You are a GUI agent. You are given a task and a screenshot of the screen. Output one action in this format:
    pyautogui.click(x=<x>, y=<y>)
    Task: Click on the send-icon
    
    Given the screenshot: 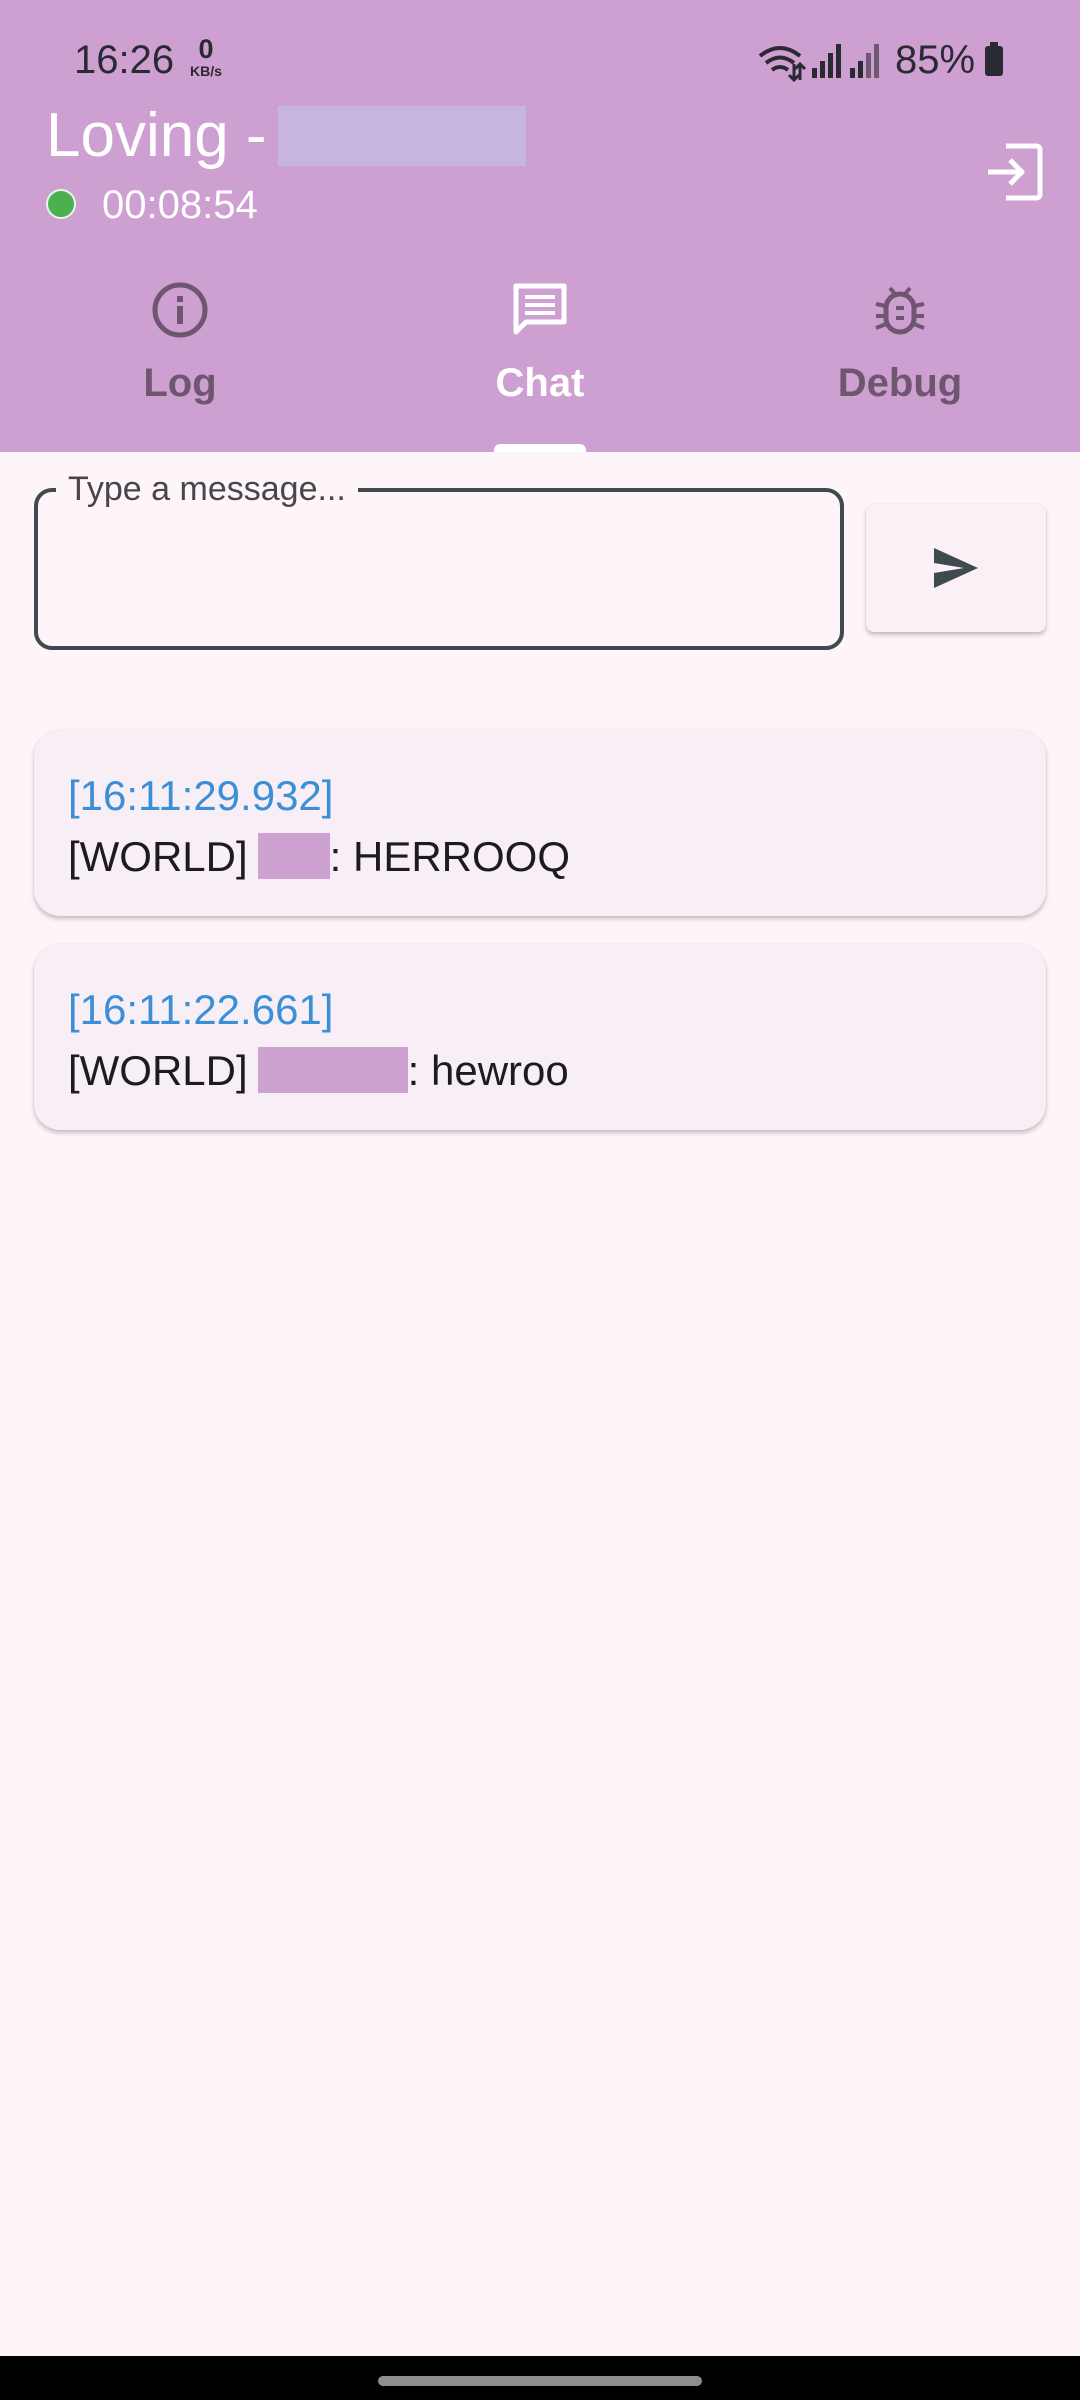 What is the action you would take?
    pyautogui.click(x=956, y=568)
    